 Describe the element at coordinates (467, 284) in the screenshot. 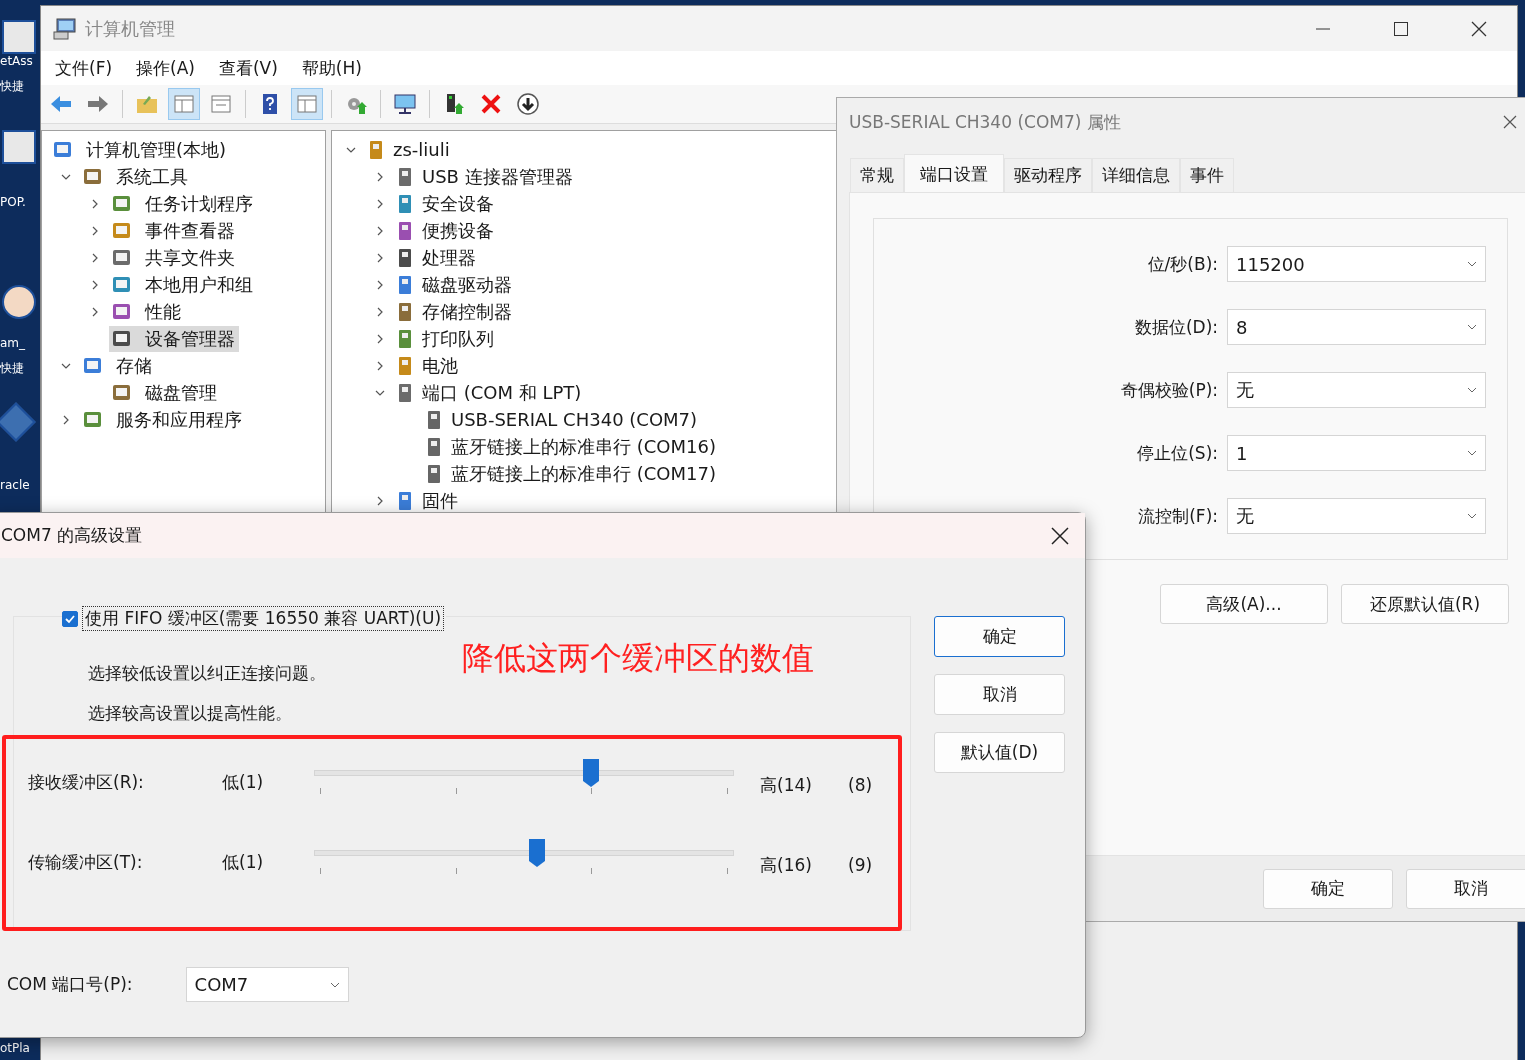

I see `device-tree-item: 磁盘驱动器` at that location.